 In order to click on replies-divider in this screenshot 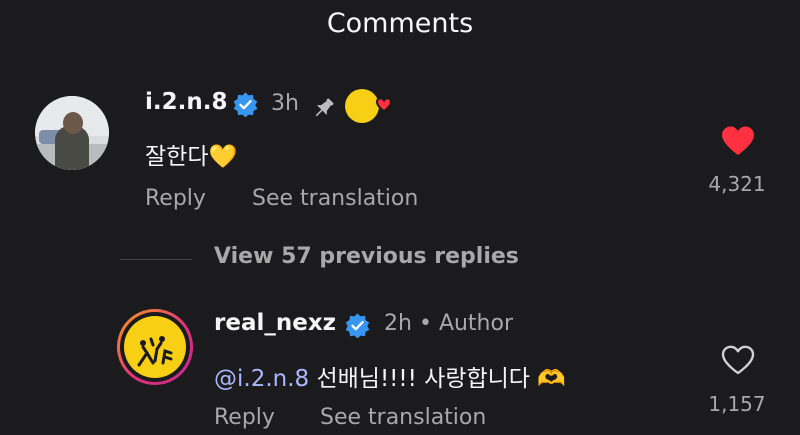, I will do `click(156, 259)`.